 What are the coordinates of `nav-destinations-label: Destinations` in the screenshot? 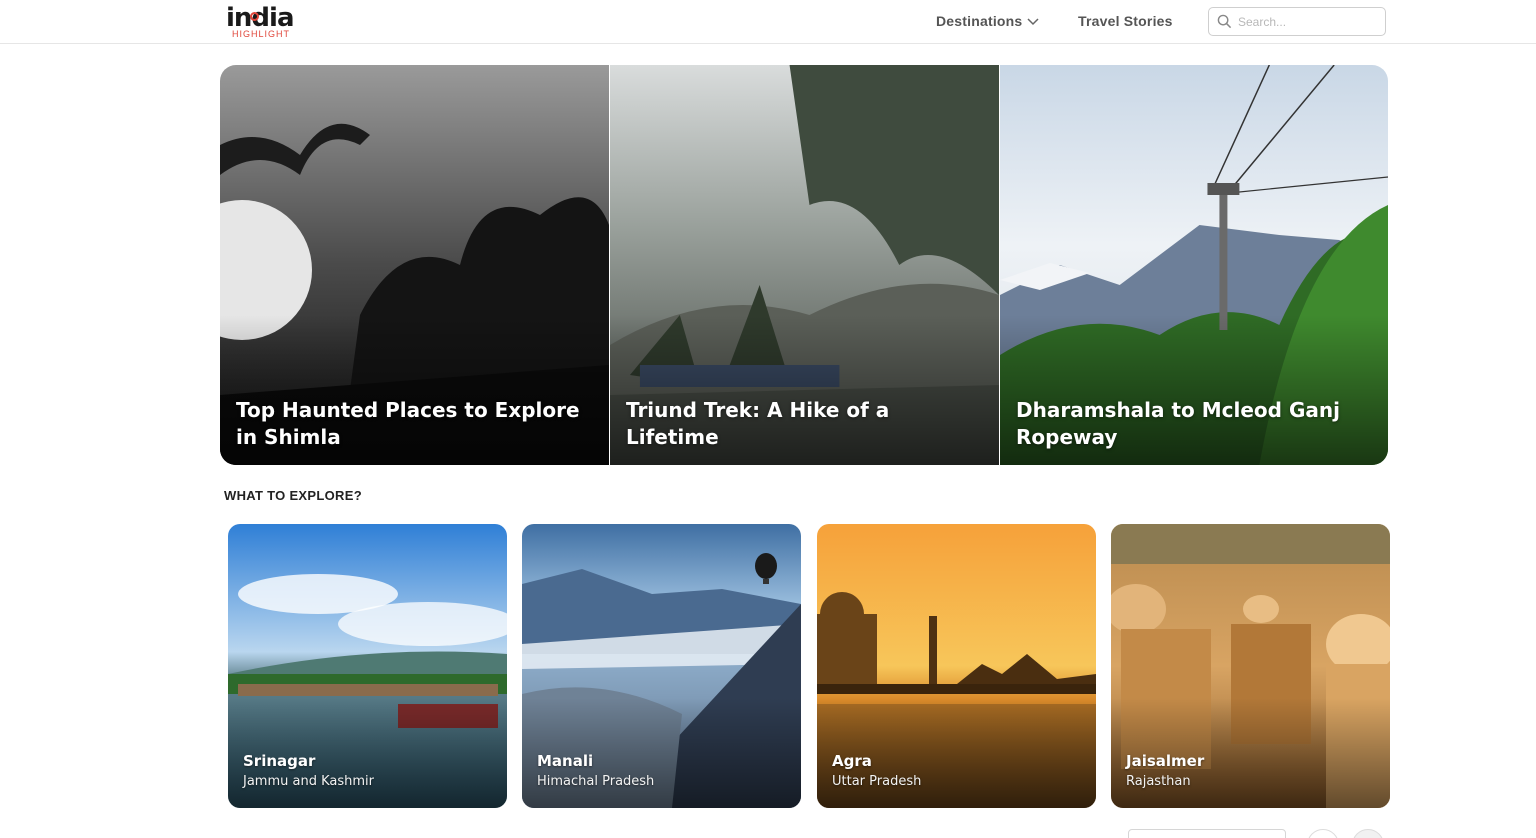 It's located at (979, 21).